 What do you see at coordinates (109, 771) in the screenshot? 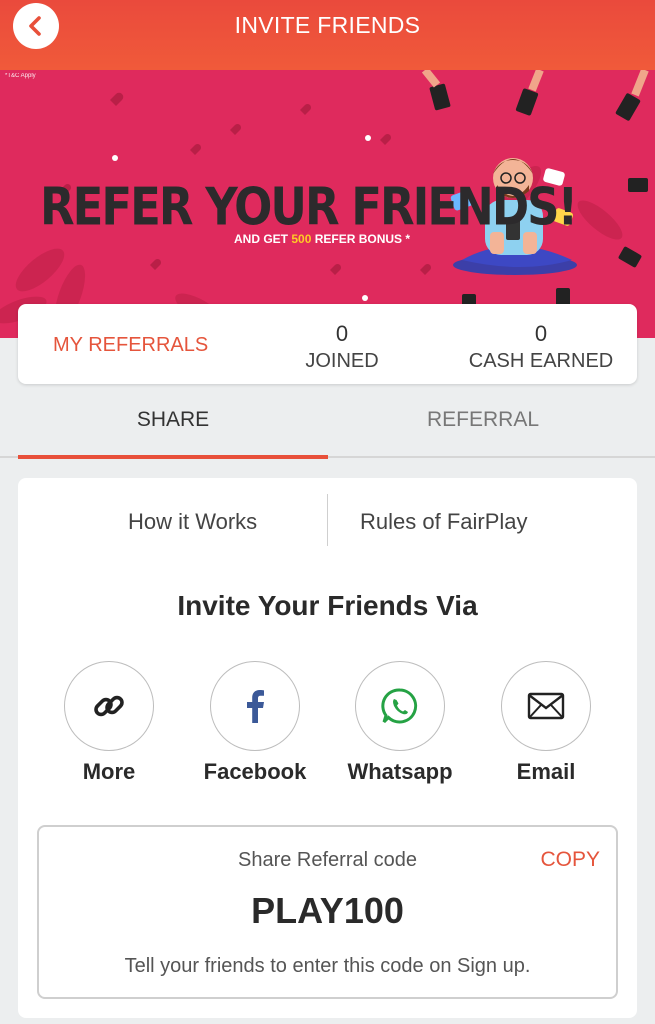
I see `share-more-label: More` at bounding box center [109, 771].